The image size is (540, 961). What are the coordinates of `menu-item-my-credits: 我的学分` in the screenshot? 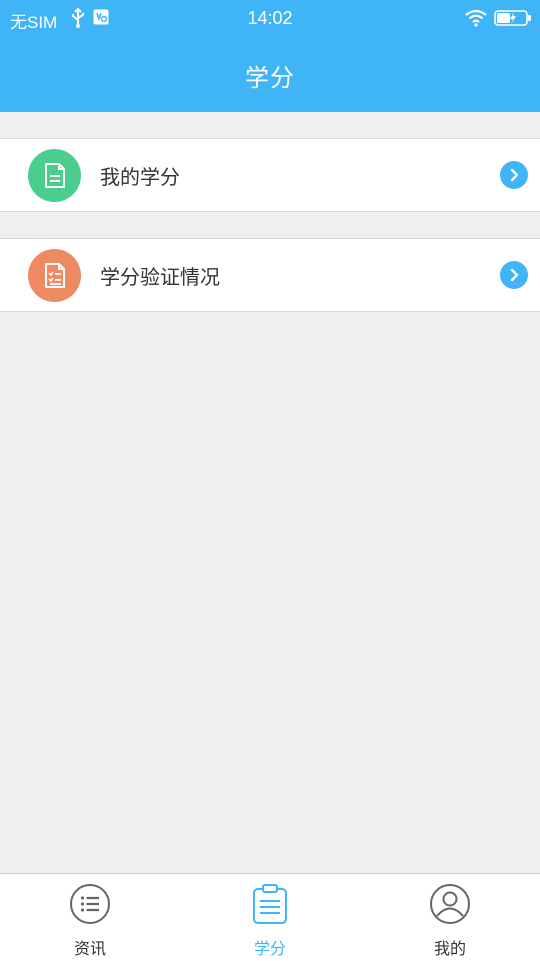 It's located at (270, 175).